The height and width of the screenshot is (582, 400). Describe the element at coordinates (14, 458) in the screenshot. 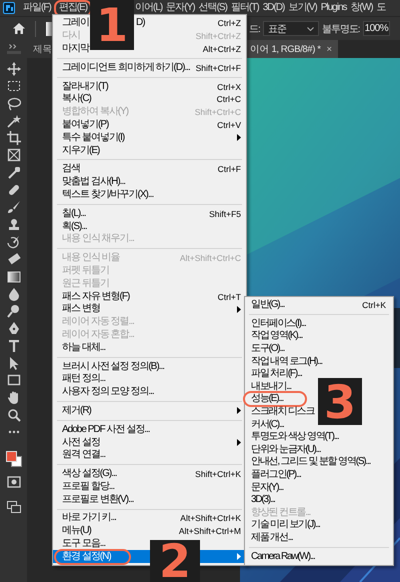

I see `color-swatches-icon` at that location.